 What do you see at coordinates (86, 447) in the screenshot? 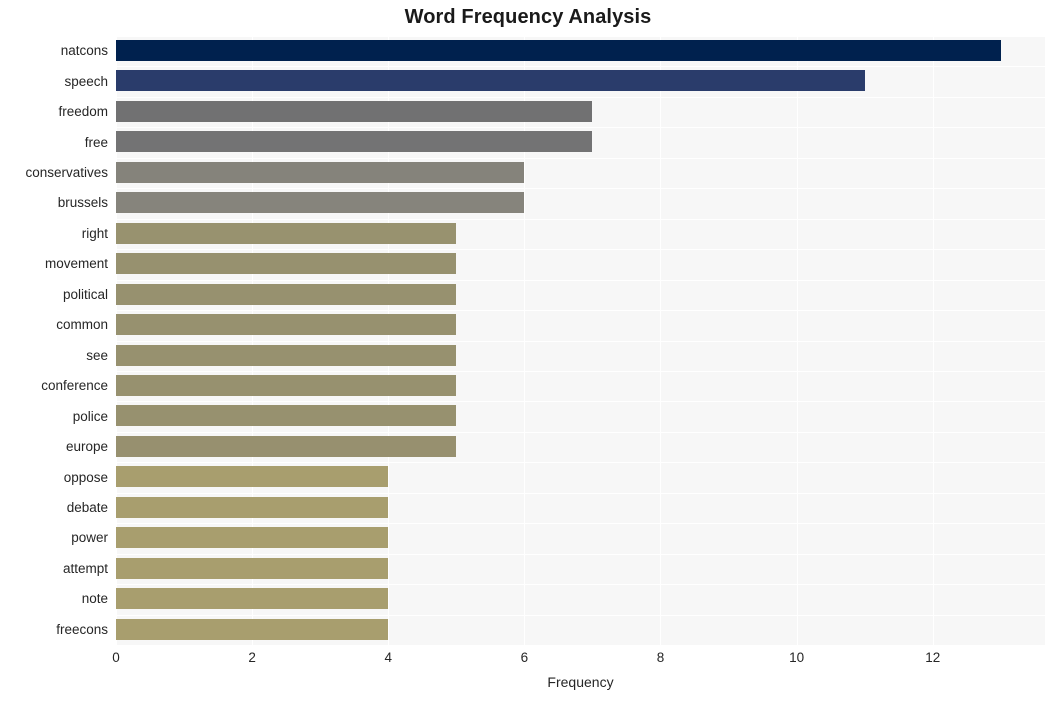
I see `y-axis-tick-label: europe` at bounding box center [86, 447].